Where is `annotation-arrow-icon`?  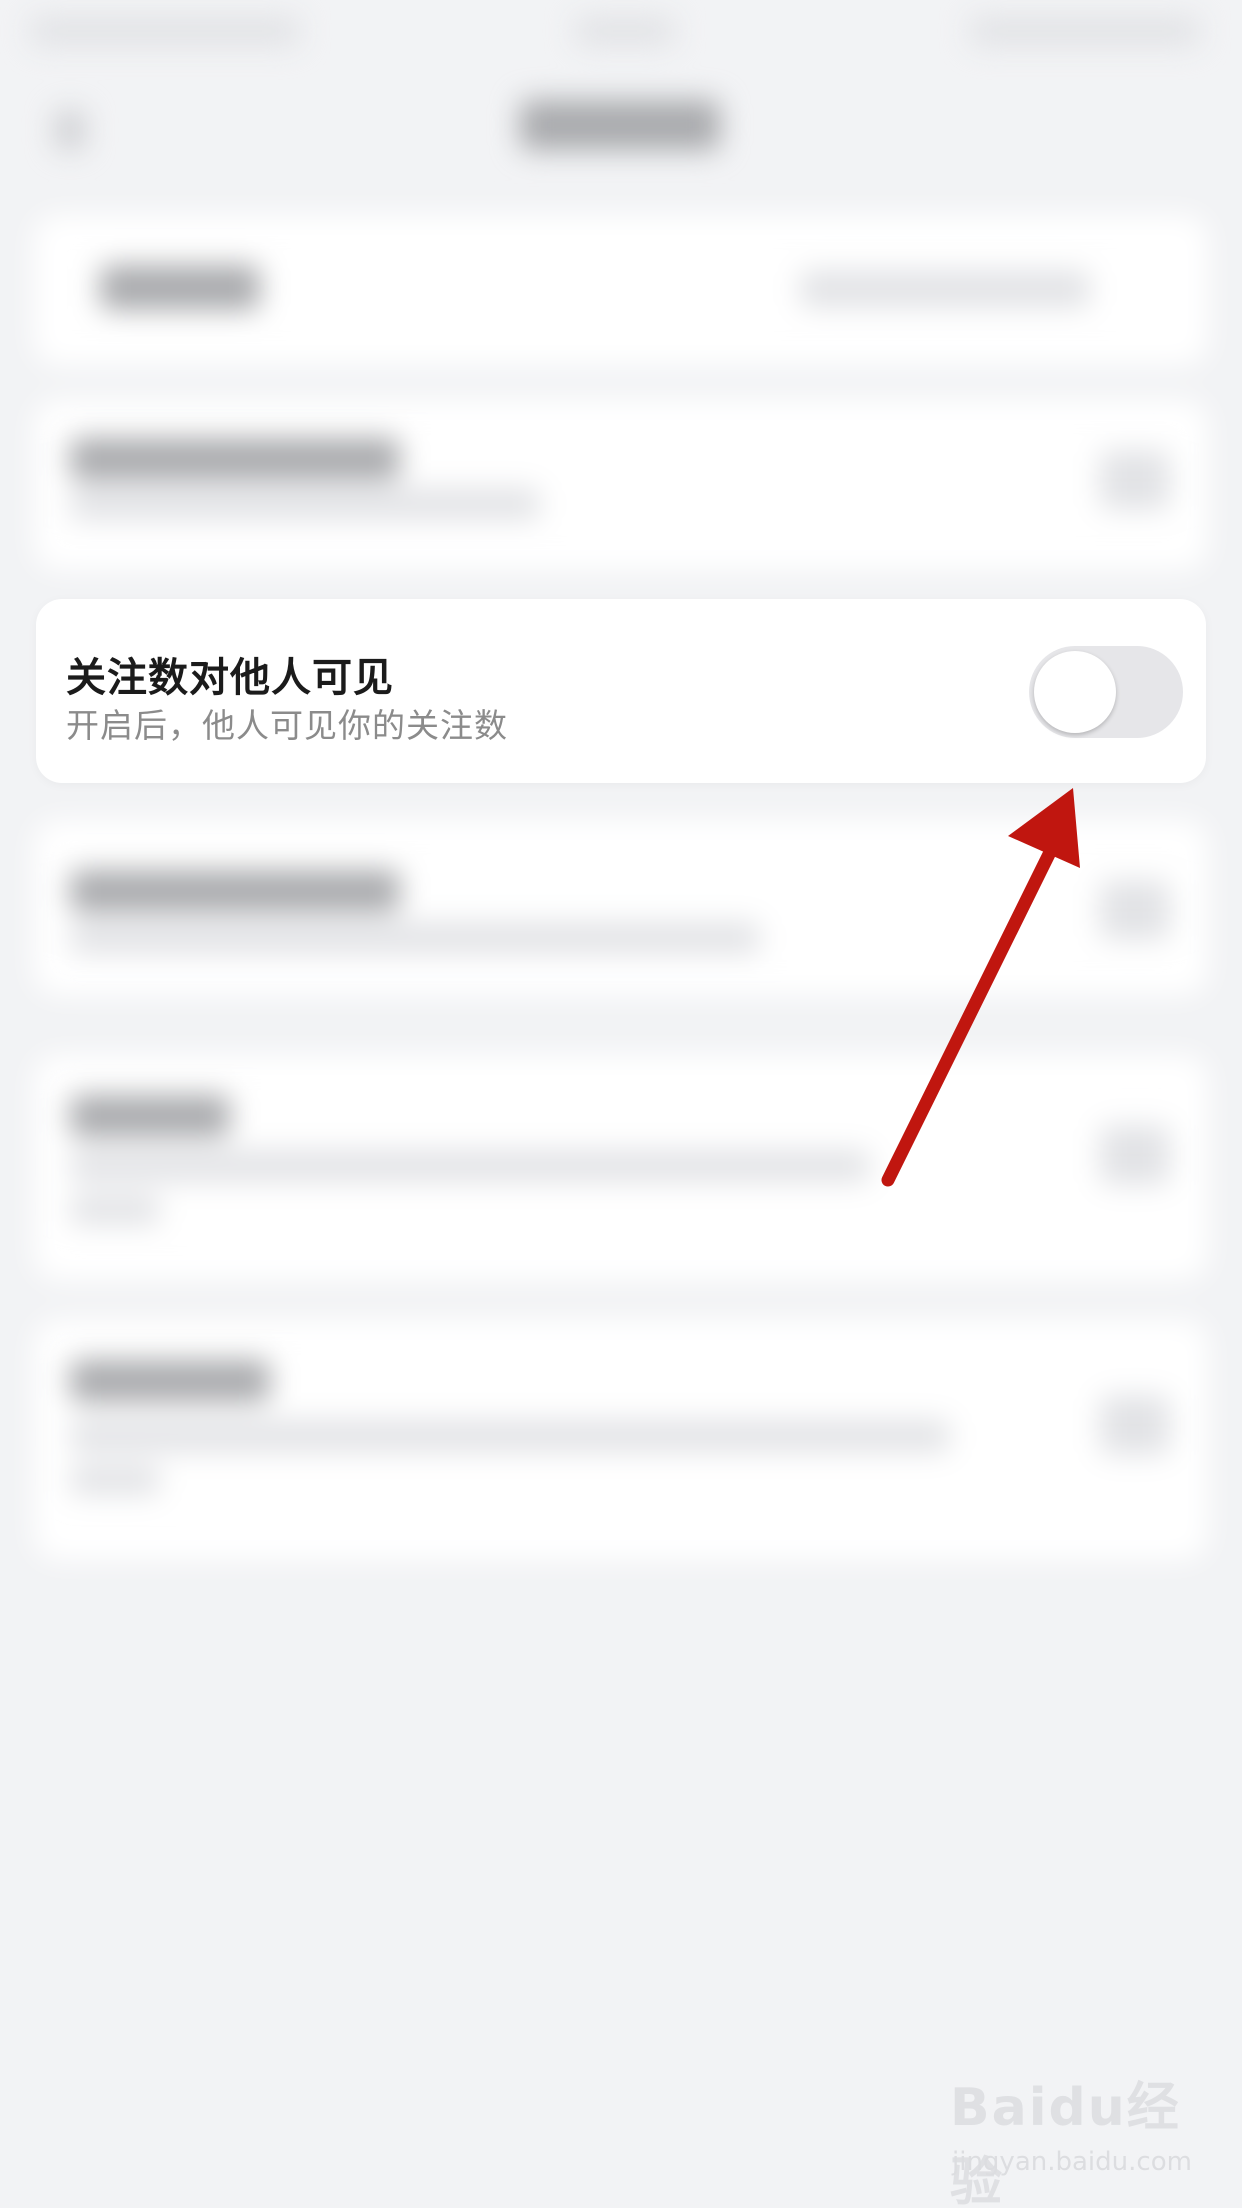 annotation-arrow-icon is located at coordinates (980, 987).